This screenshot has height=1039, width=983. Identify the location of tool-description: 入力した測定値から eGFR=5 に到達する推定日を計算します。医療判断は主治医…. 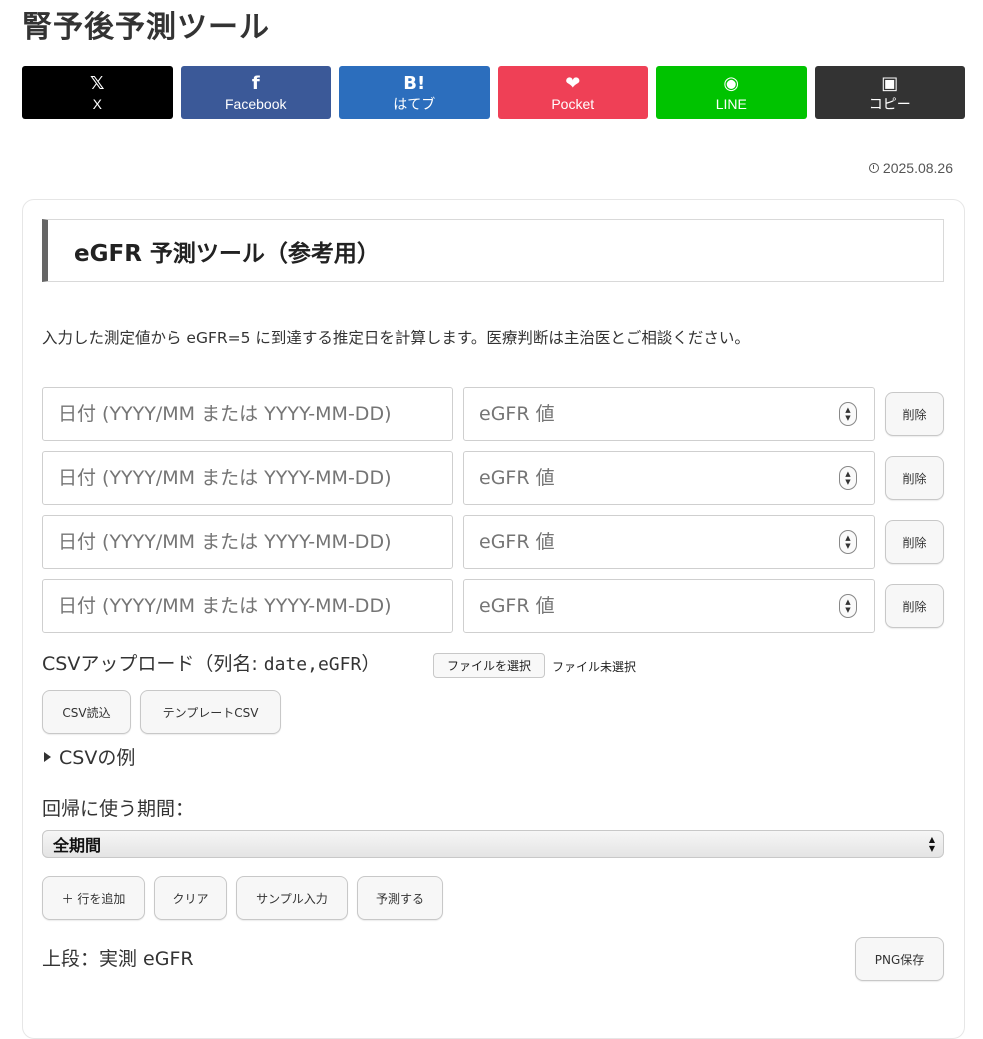
(396, 338).